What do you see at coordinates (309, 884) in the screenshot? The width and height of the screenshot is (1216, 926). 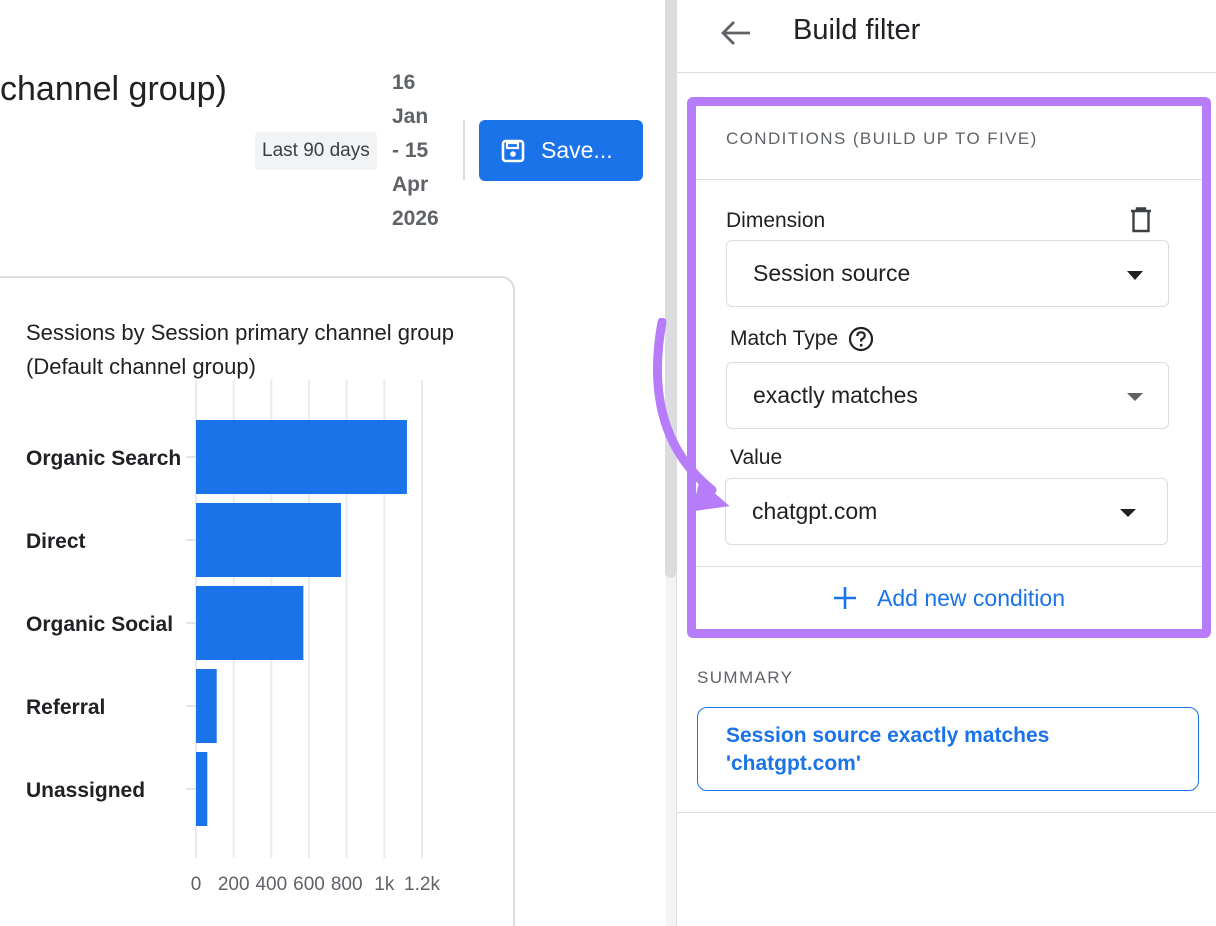 I see `x-tick-label: 600` at bounding box center [309, 884].